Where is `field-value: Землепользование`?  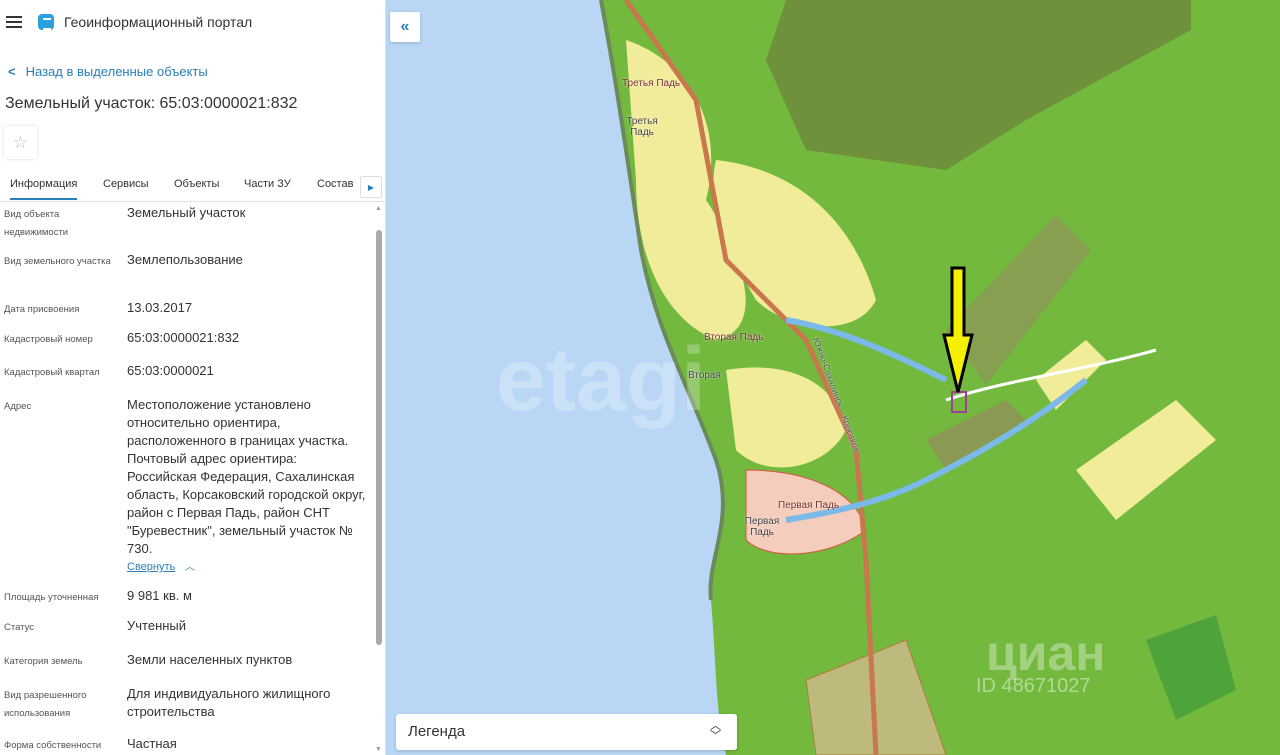 field-value: Землепользование is located at coordinates (185, 259).